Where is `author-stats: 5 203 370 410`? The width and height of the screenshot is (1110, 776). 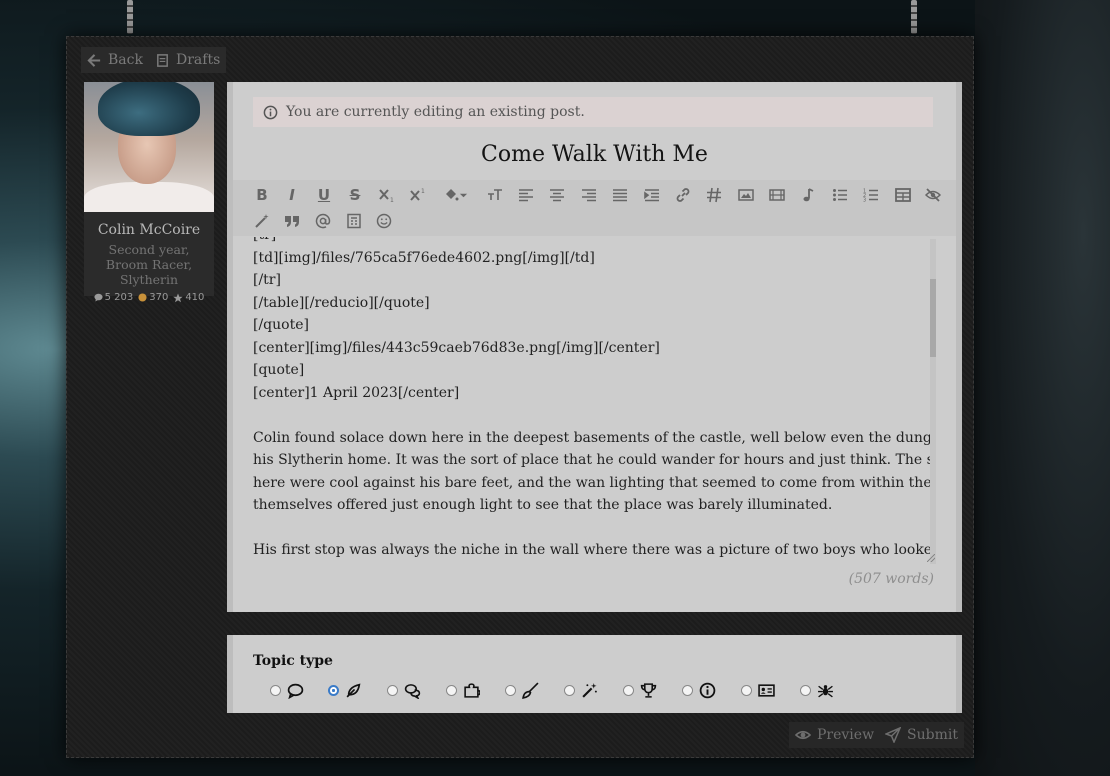
author-stats: 5 203 370 410 is located at coordinates (149, 297).